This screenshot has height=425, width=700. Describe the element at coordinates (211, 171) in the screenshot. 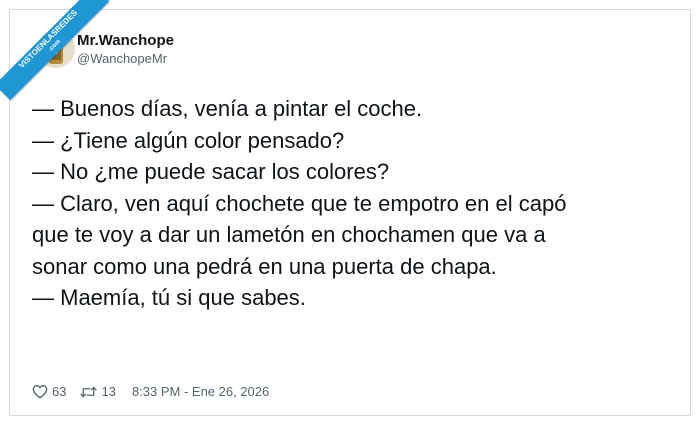

I see `tweet-line: — No ¿me puede sacar los colores?` at that location.